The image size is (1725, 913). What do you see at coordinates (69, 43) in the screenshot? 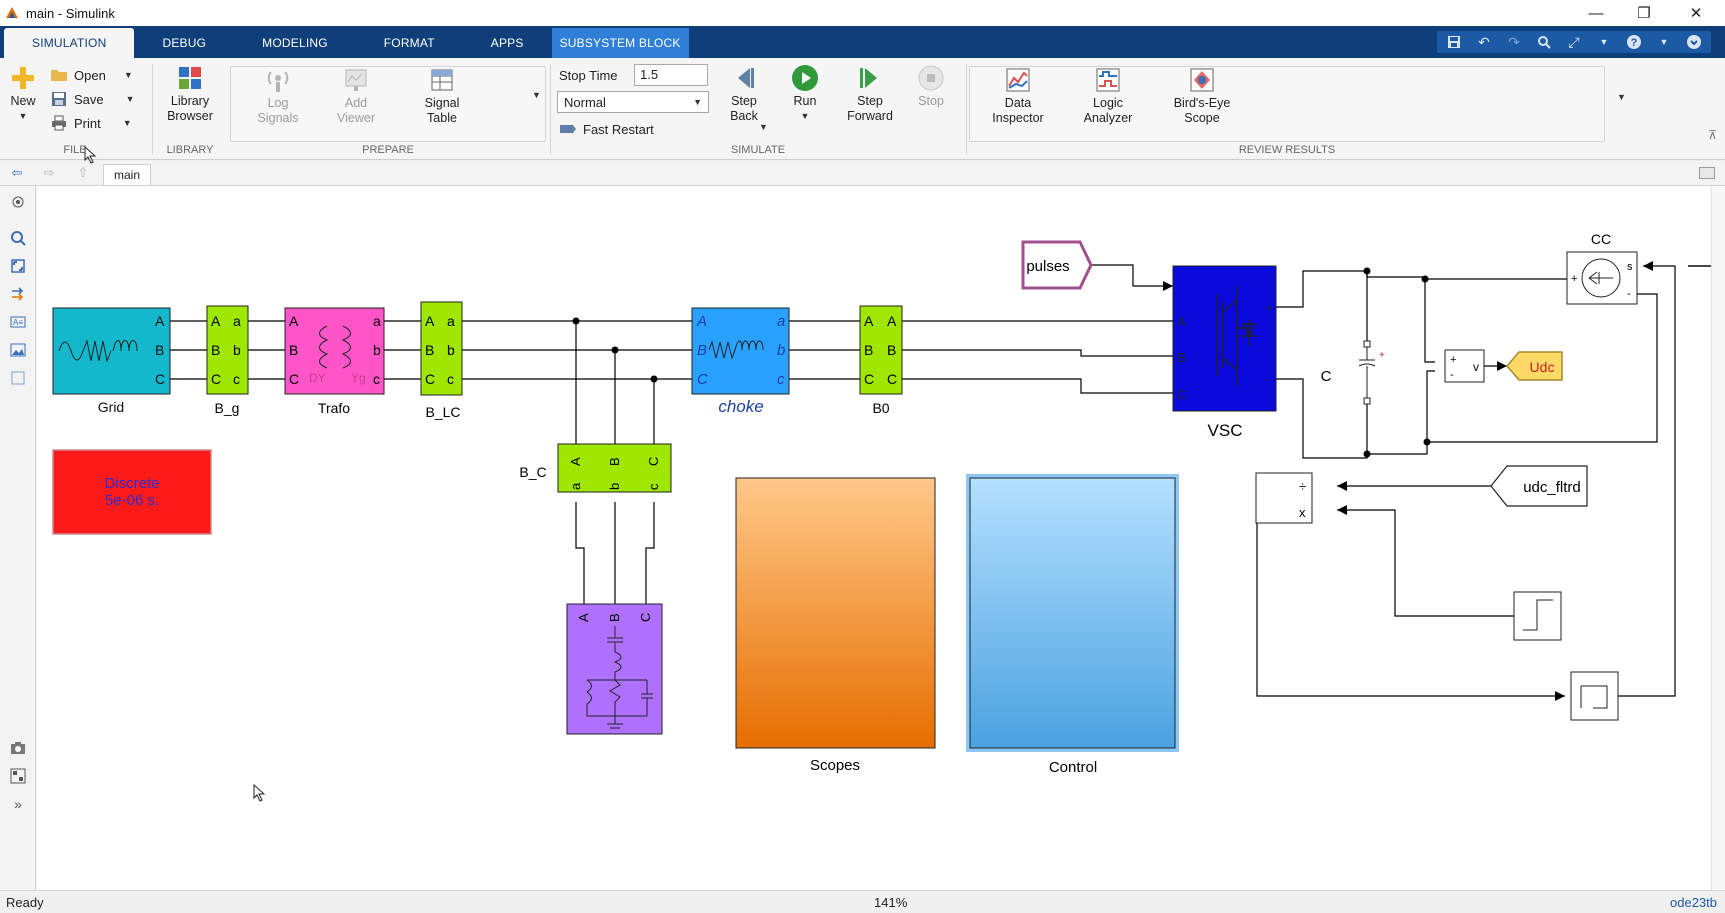
I see `tab-simulation: SIMULATION` at bounding box center [69, 43].